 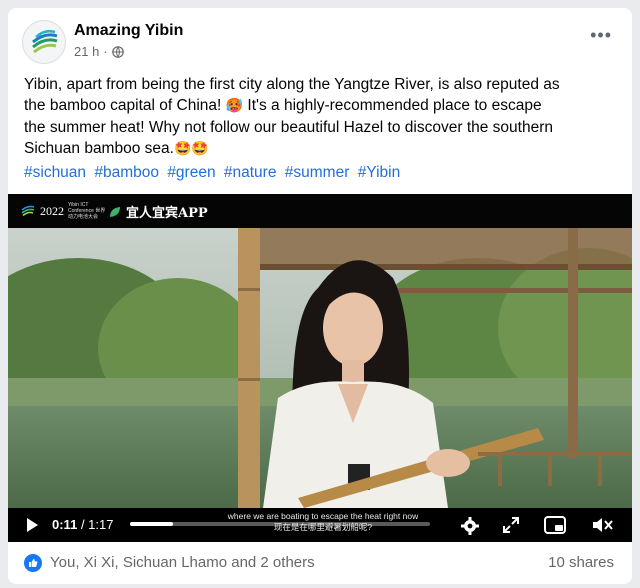 I want to click on subtitle-chinese: 现在是在哪里避暑划船呢?, so click(x=323, y=527).